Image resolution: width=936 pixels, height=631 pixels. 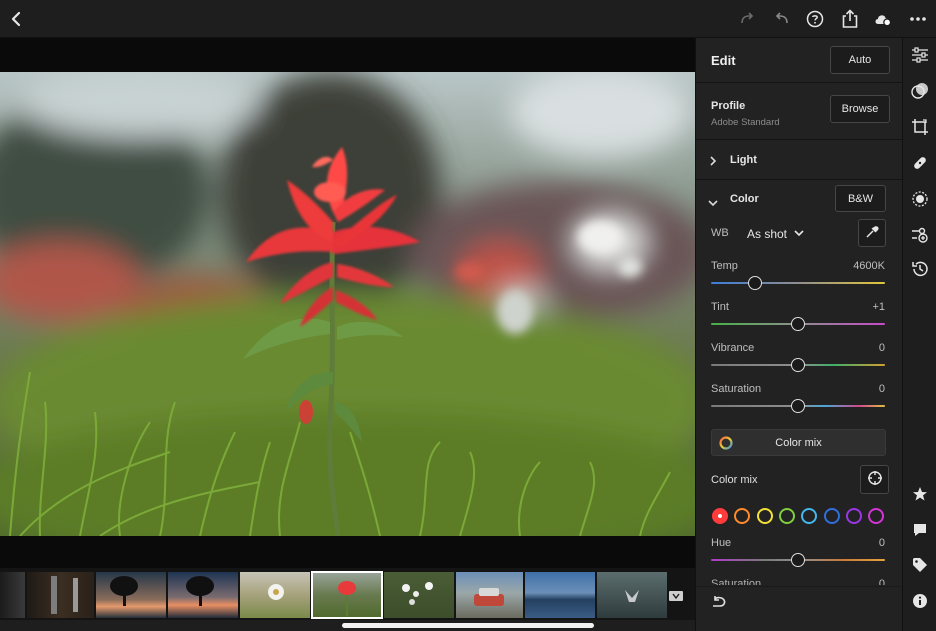 What do you see at coordinates (869, 266) in the screenshot?
I see `temp-value: 4600K` at bounding box center [869, 266].